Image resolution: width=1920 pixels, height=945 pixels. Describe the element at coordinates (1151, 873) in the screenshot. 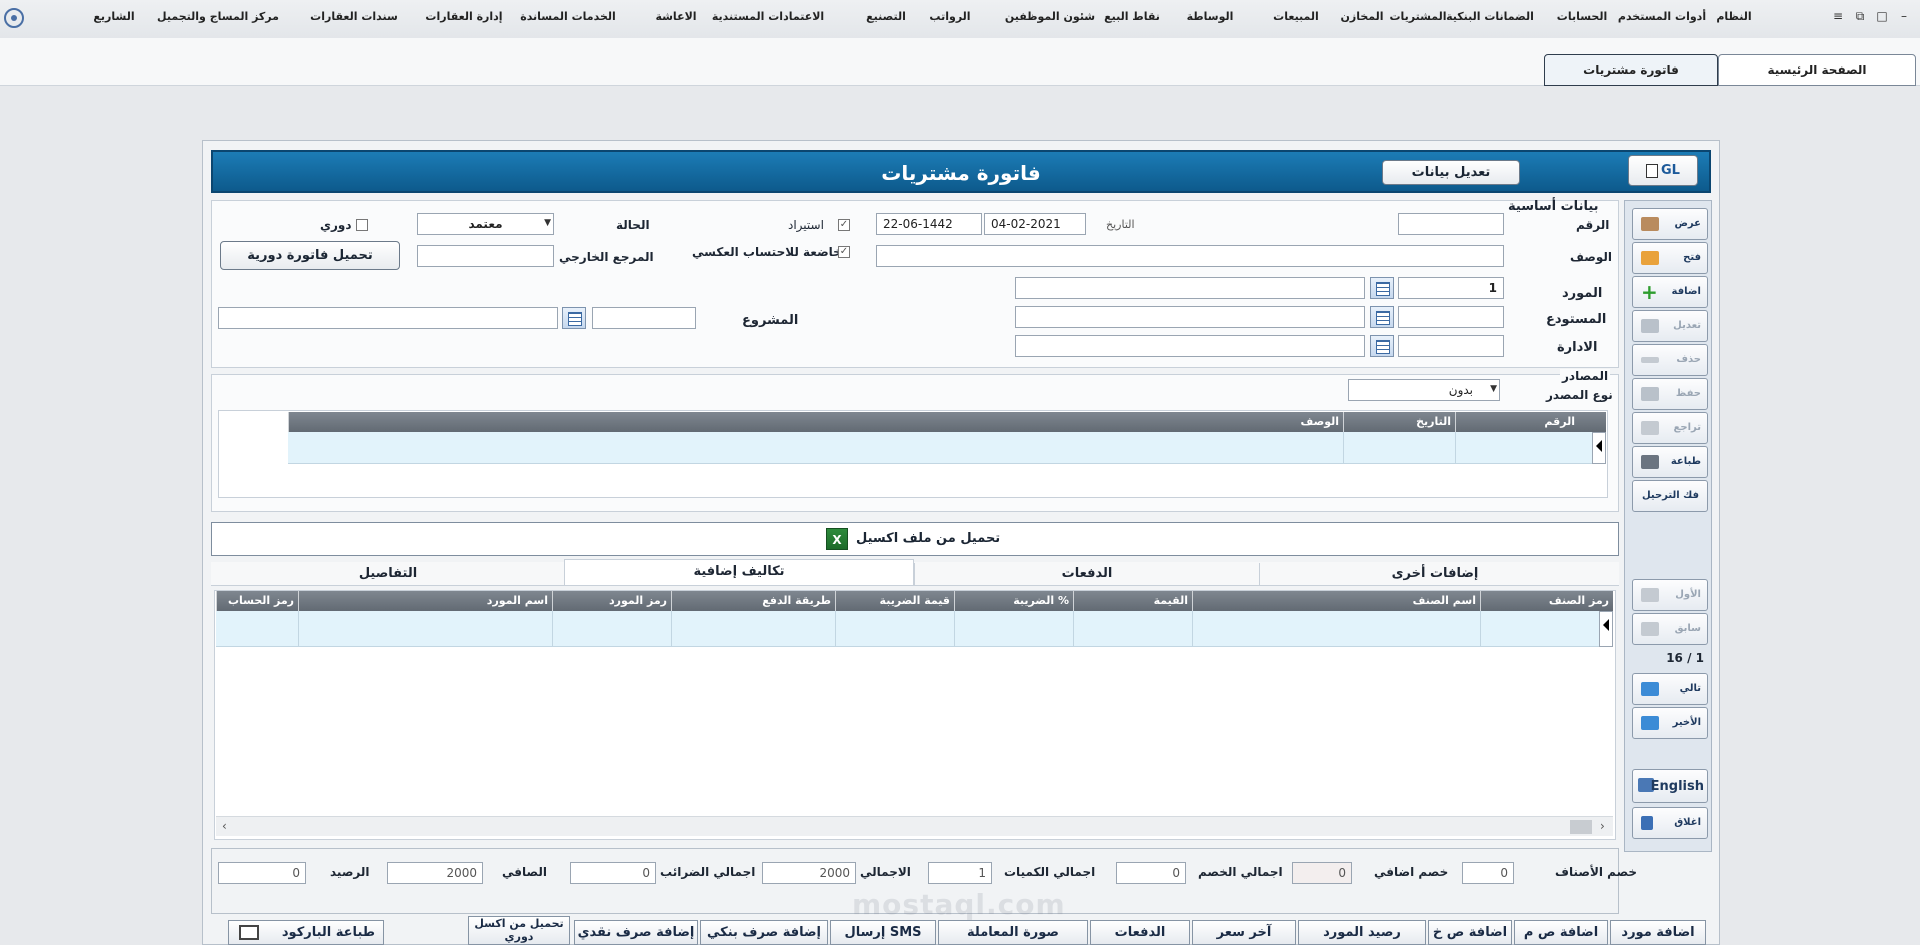

I see `total-discount-field: 0` at that location.